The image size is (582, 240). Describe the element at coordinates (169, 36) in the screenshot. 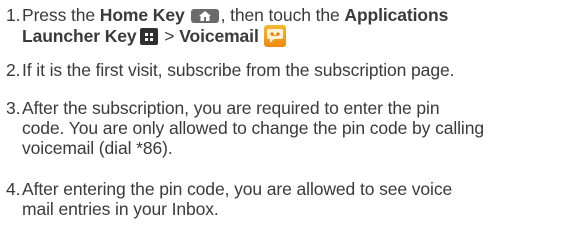

I see `text-run: >` at that location.